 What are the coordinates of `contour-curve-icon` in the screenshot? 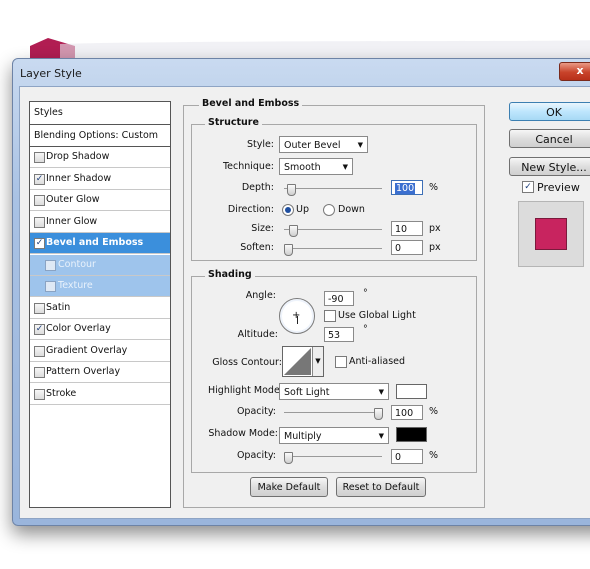 It's located at (297, 361).